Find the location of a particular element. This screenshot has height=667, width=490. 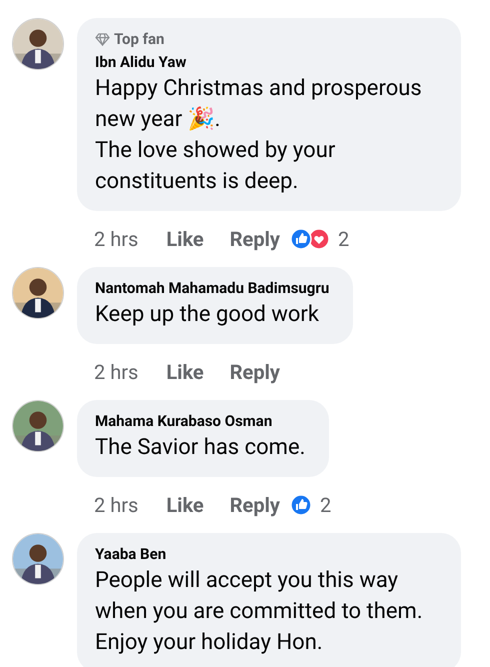

comment-text: Keep up the good work is located at coordinates (207, 314).